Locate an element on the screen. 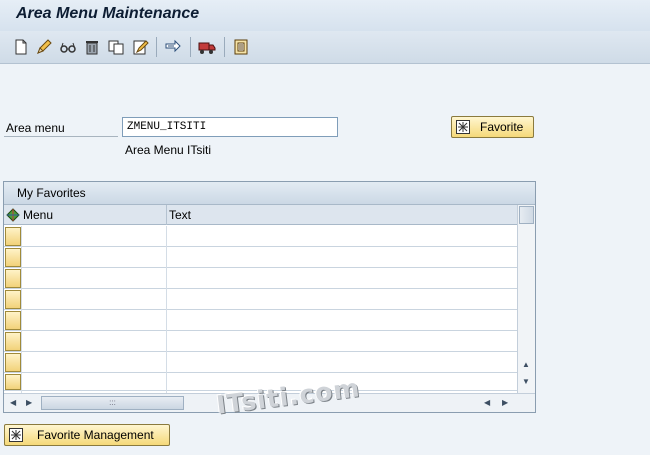  scroll-up-icon: ▲ is located at coordinates (526, 365).